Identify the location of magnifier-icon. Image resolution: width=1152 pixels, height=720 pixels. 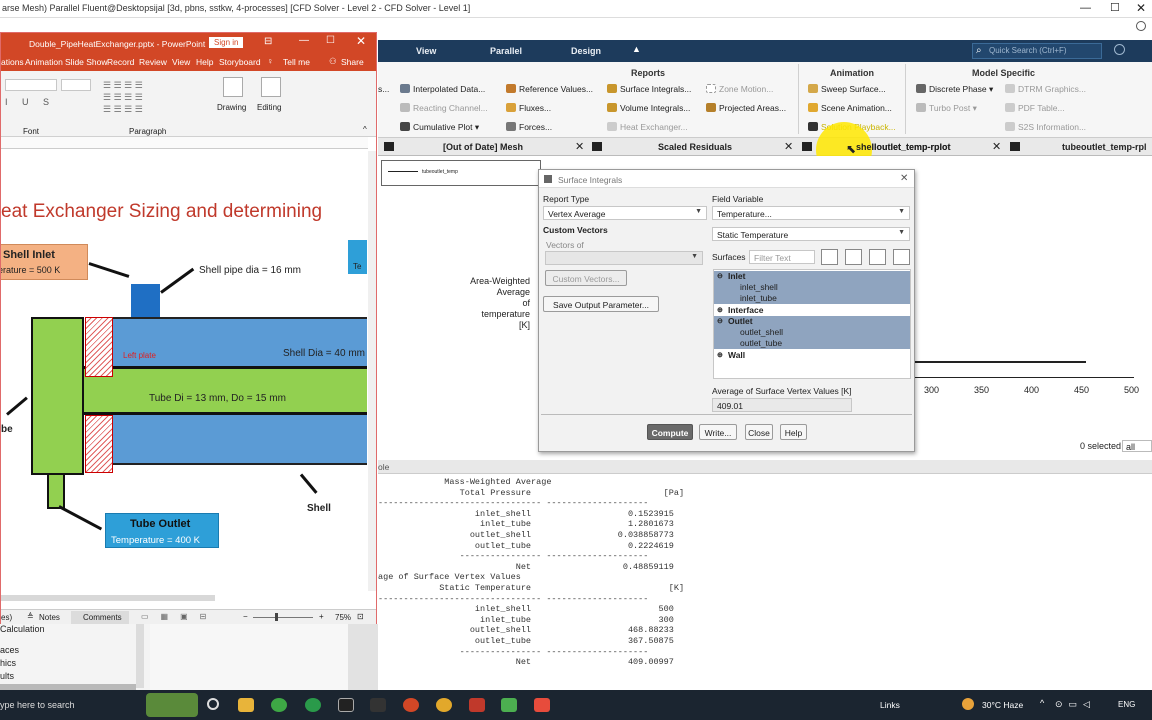
(271, 87).